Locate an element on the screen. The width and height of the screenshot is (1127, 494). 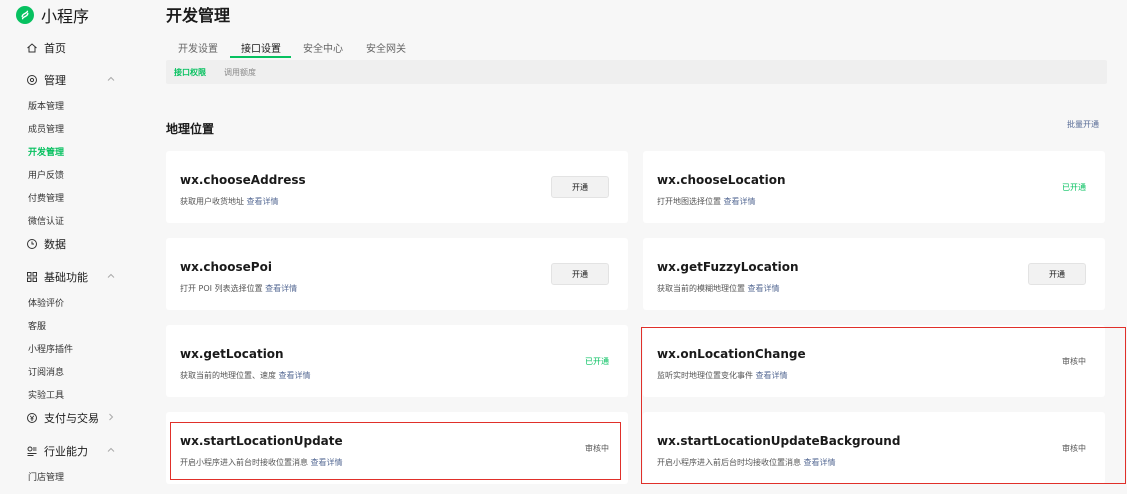
sidebar-item-lab: 实验工具 is located at coordinates (46, 394).